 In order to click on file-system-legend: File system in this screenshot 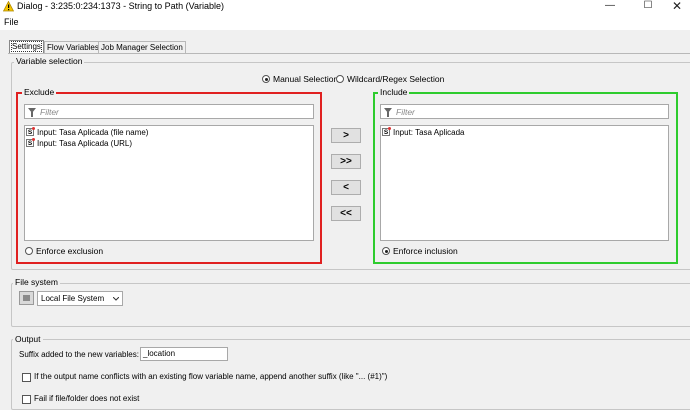, I will do `click(36, 282)`.